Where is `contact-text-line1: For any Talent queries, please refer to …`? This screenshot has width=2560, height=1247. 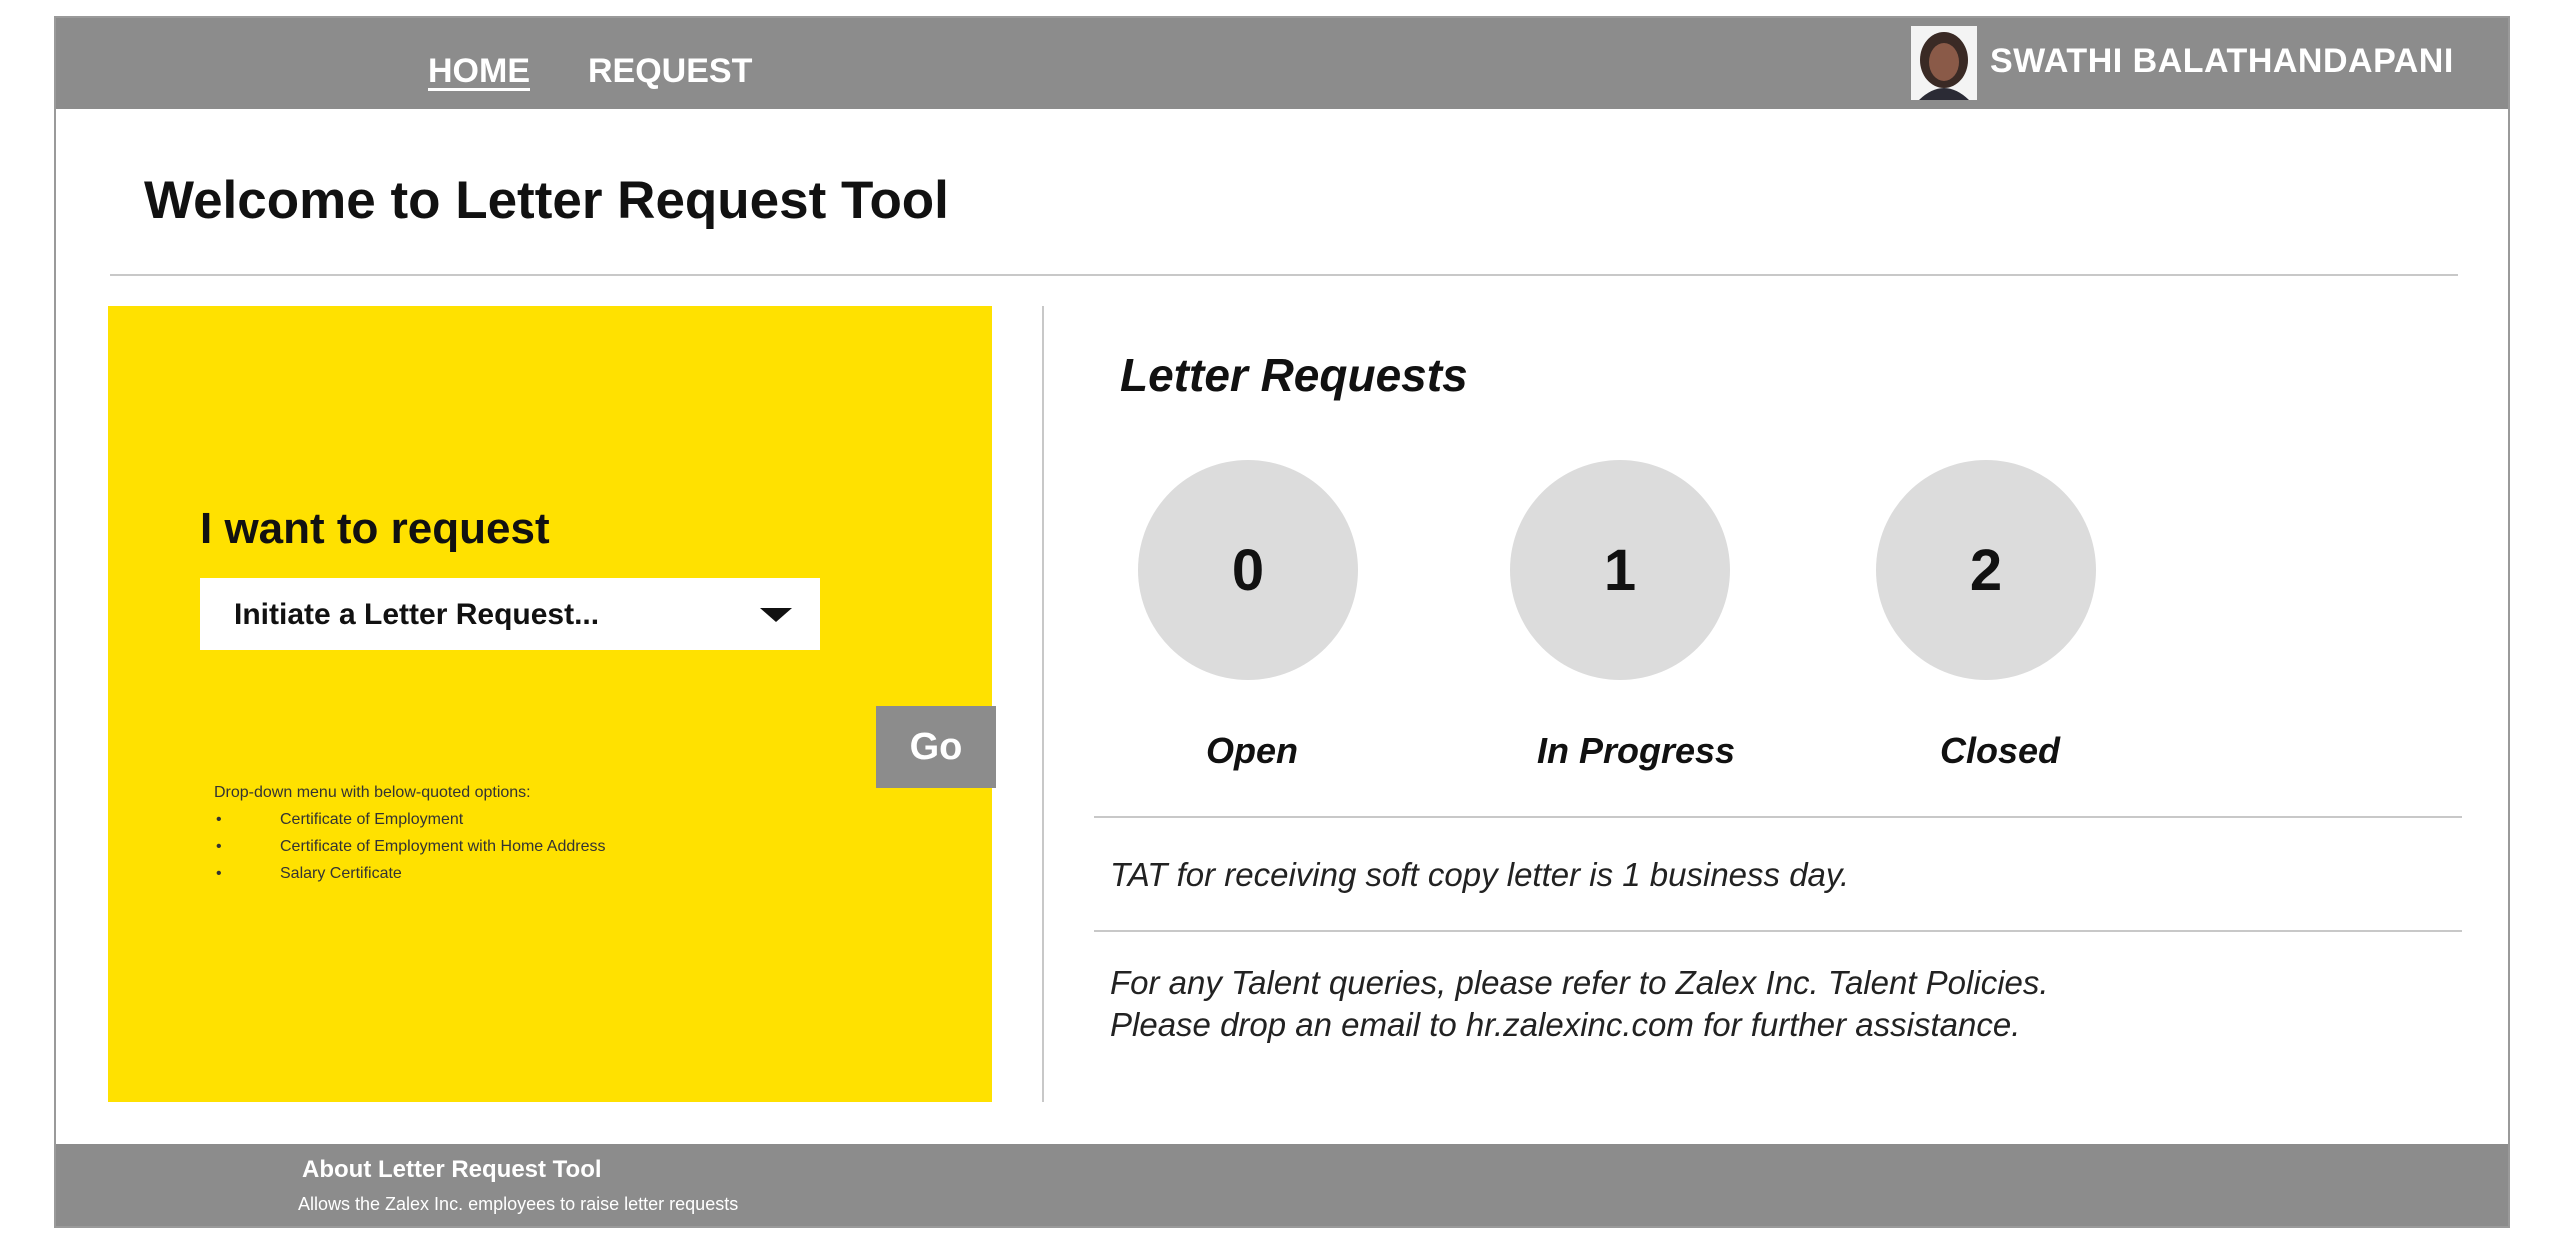
contact-text-line1: For any Talent queries, please refer to … is located at coordinates (1579, 982).